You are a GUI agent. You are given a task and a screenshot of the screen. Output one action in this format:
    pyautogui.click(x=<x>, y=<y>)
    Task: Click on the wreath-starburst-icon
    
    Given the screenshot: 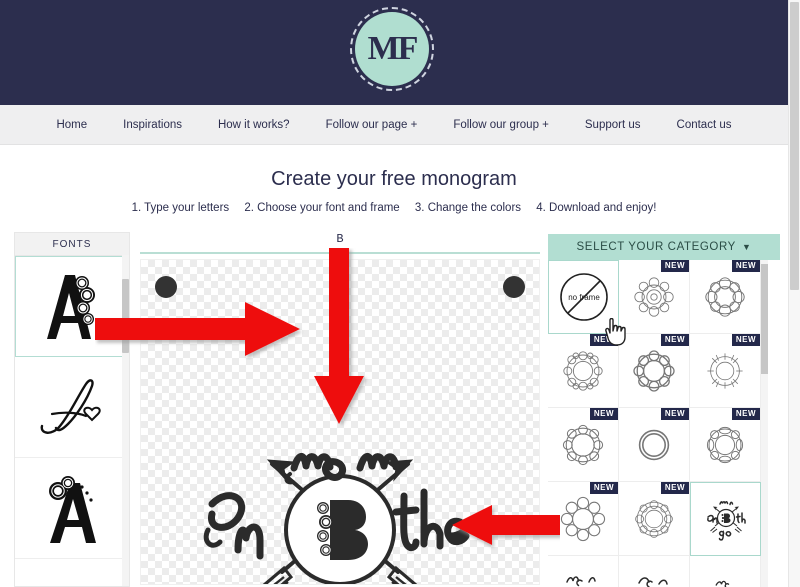 What is the action you would take?
    pyautogui.click(x=725, y=370)
    